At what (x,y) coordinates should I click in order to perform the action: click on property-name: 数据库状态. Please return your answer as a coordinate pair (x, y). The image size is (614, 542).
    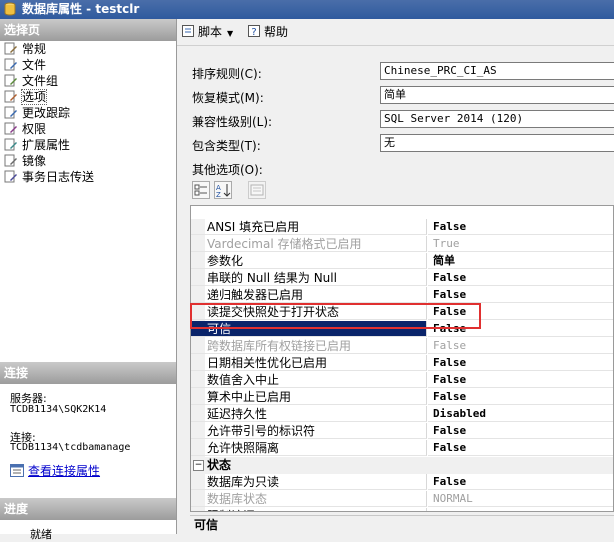
    Looking at the image, I should click on (309, 499).